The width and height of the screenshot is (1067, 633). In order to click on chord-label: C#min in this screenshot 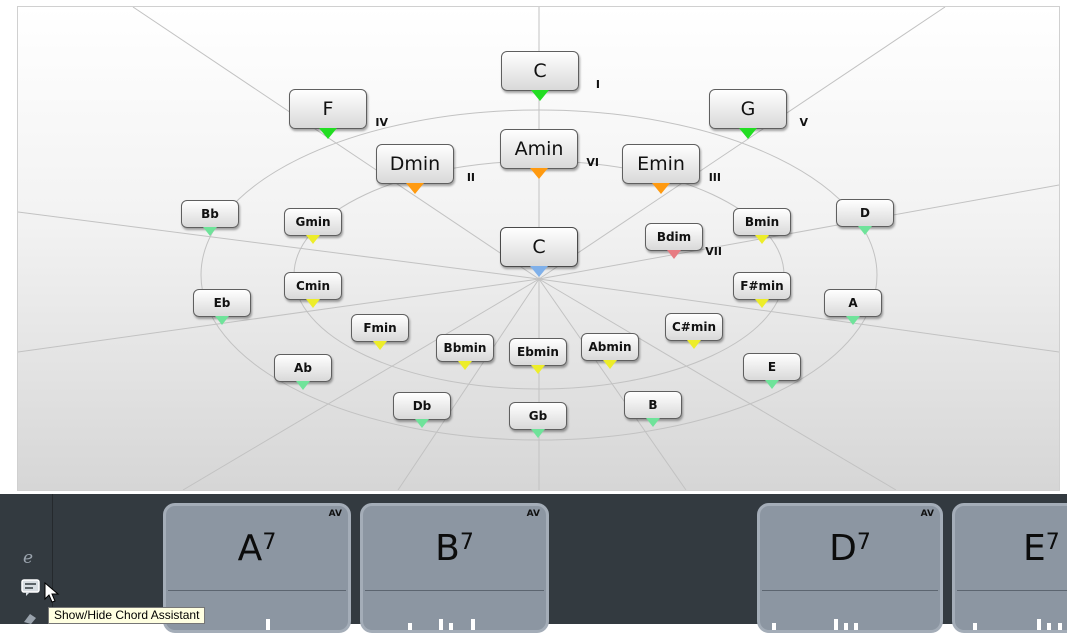, I will do `click(694, 327)`.